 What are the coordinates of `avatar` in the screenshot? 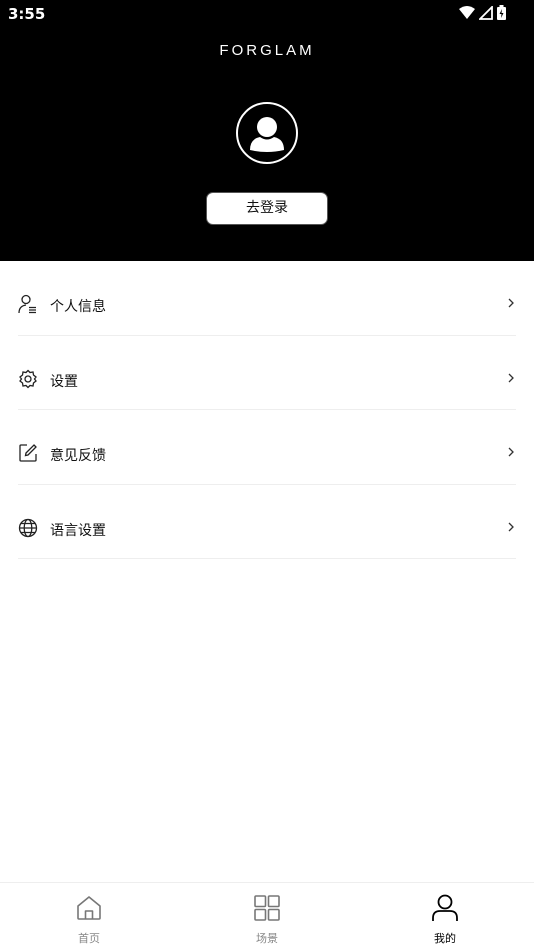 It's located at (267, 133).